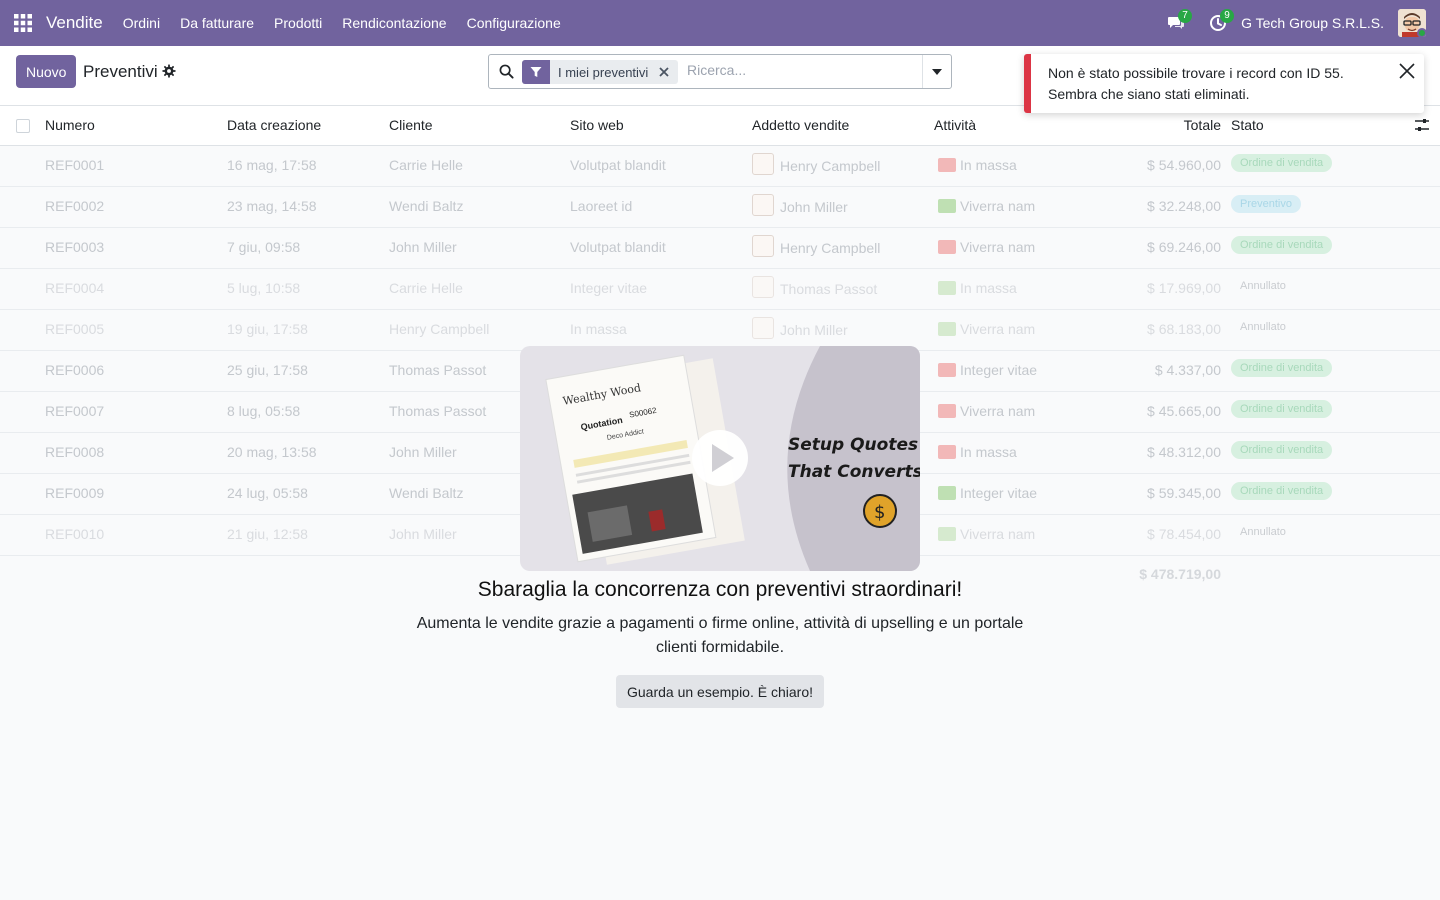 Image resolution: width=1440 pixels, height=900 pixels. I want to click on status-badge: Annullato, so click(1263, 286).